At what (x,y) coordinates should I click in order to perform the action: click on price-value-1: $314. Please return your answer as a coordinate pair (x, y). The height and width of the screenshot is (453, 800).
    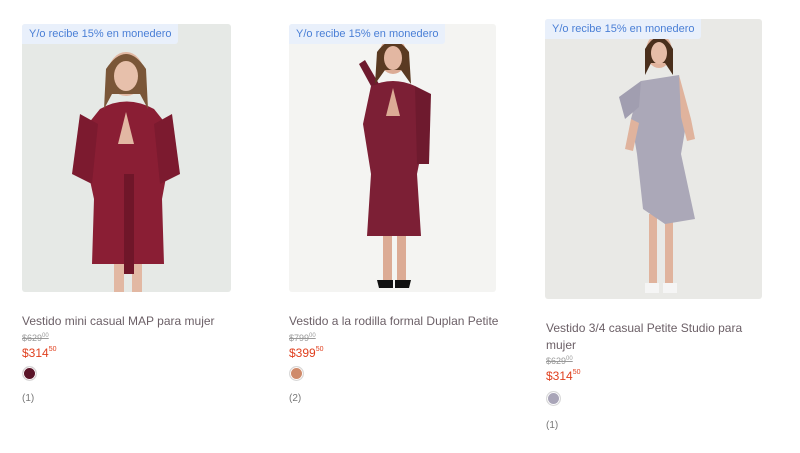
    Looking at the image, I should click on (35, 353).